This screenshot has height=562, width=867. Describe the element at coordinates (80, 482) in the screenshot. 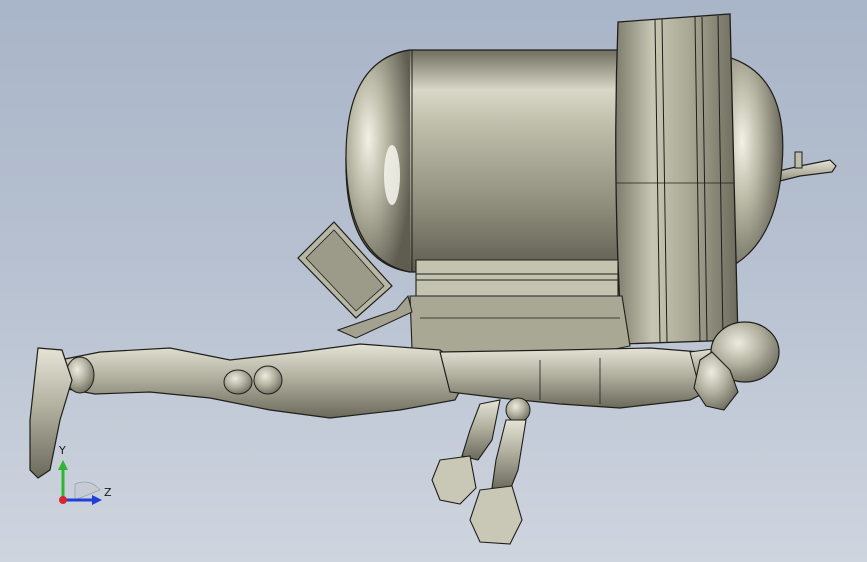

I see `orientation-triad` at that location.